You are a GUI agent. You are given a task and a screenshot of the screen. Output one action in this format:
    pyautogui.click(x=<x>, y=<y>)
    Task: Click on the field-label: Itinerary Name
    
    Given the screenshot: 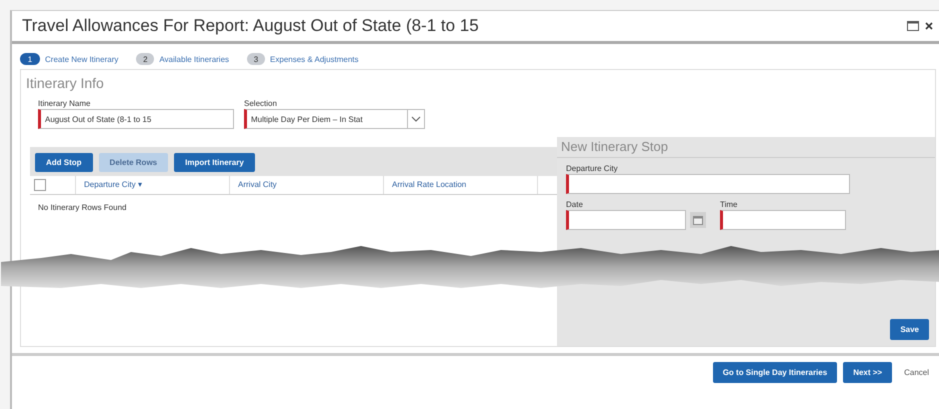 What is the action you would take?
    pyautogui.click(x=65, y=103)
    